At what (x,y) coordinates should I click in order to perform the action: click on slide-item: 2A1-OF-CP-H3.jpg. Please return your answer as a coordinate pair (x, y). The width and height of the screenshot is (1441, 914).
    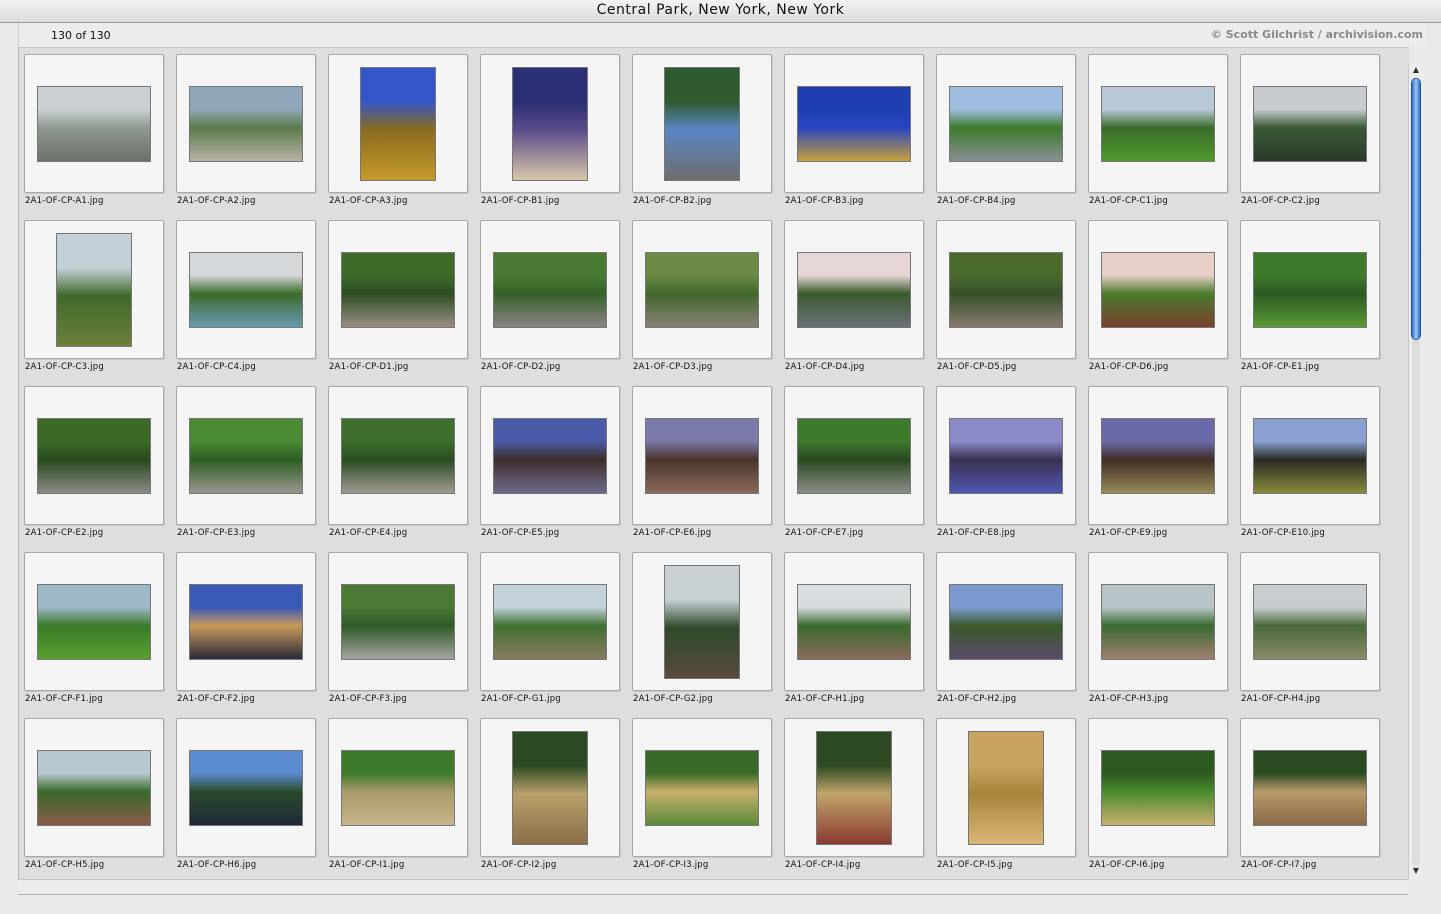
    Looking at the image, I should click on (1158, 635).